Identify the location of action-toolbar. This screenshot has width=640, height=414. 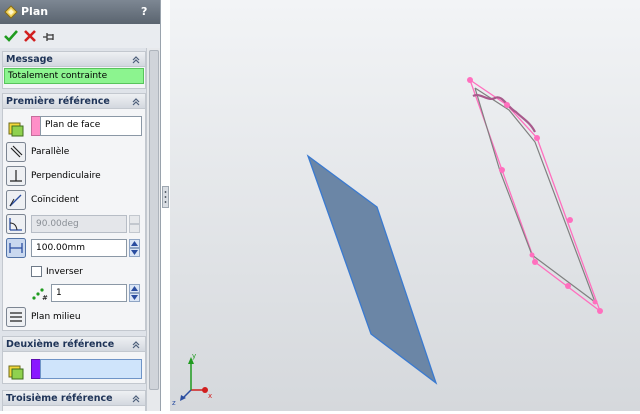
(80, 36).